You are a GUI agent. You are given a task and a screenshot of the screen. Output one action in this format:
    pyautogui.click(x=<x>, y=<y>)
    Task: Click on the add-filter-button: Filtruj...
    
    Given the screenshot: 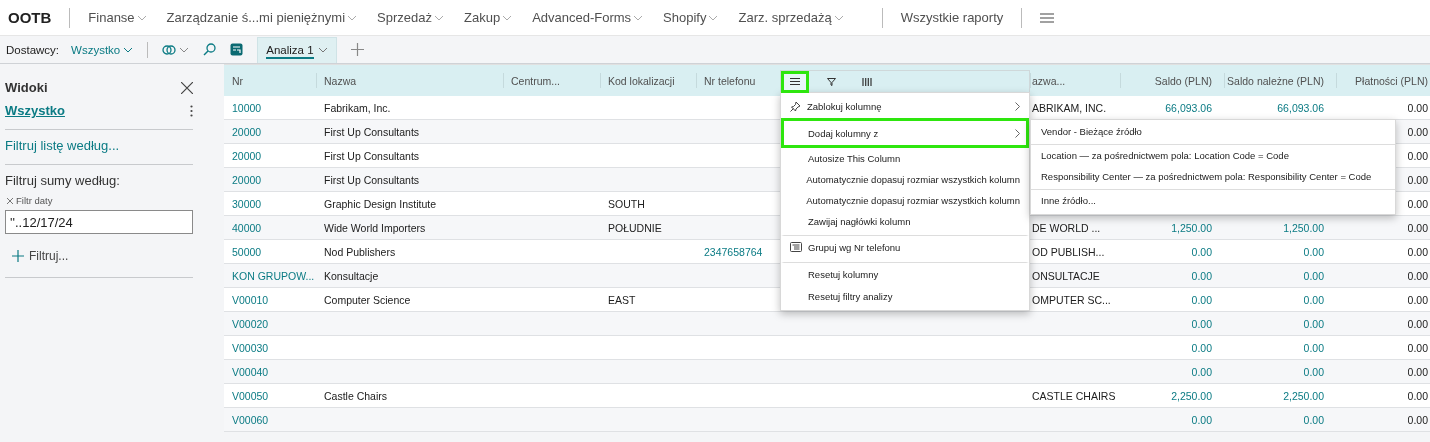 What is the action you would take?
    pyautogui.click(x=40, y=256)
    